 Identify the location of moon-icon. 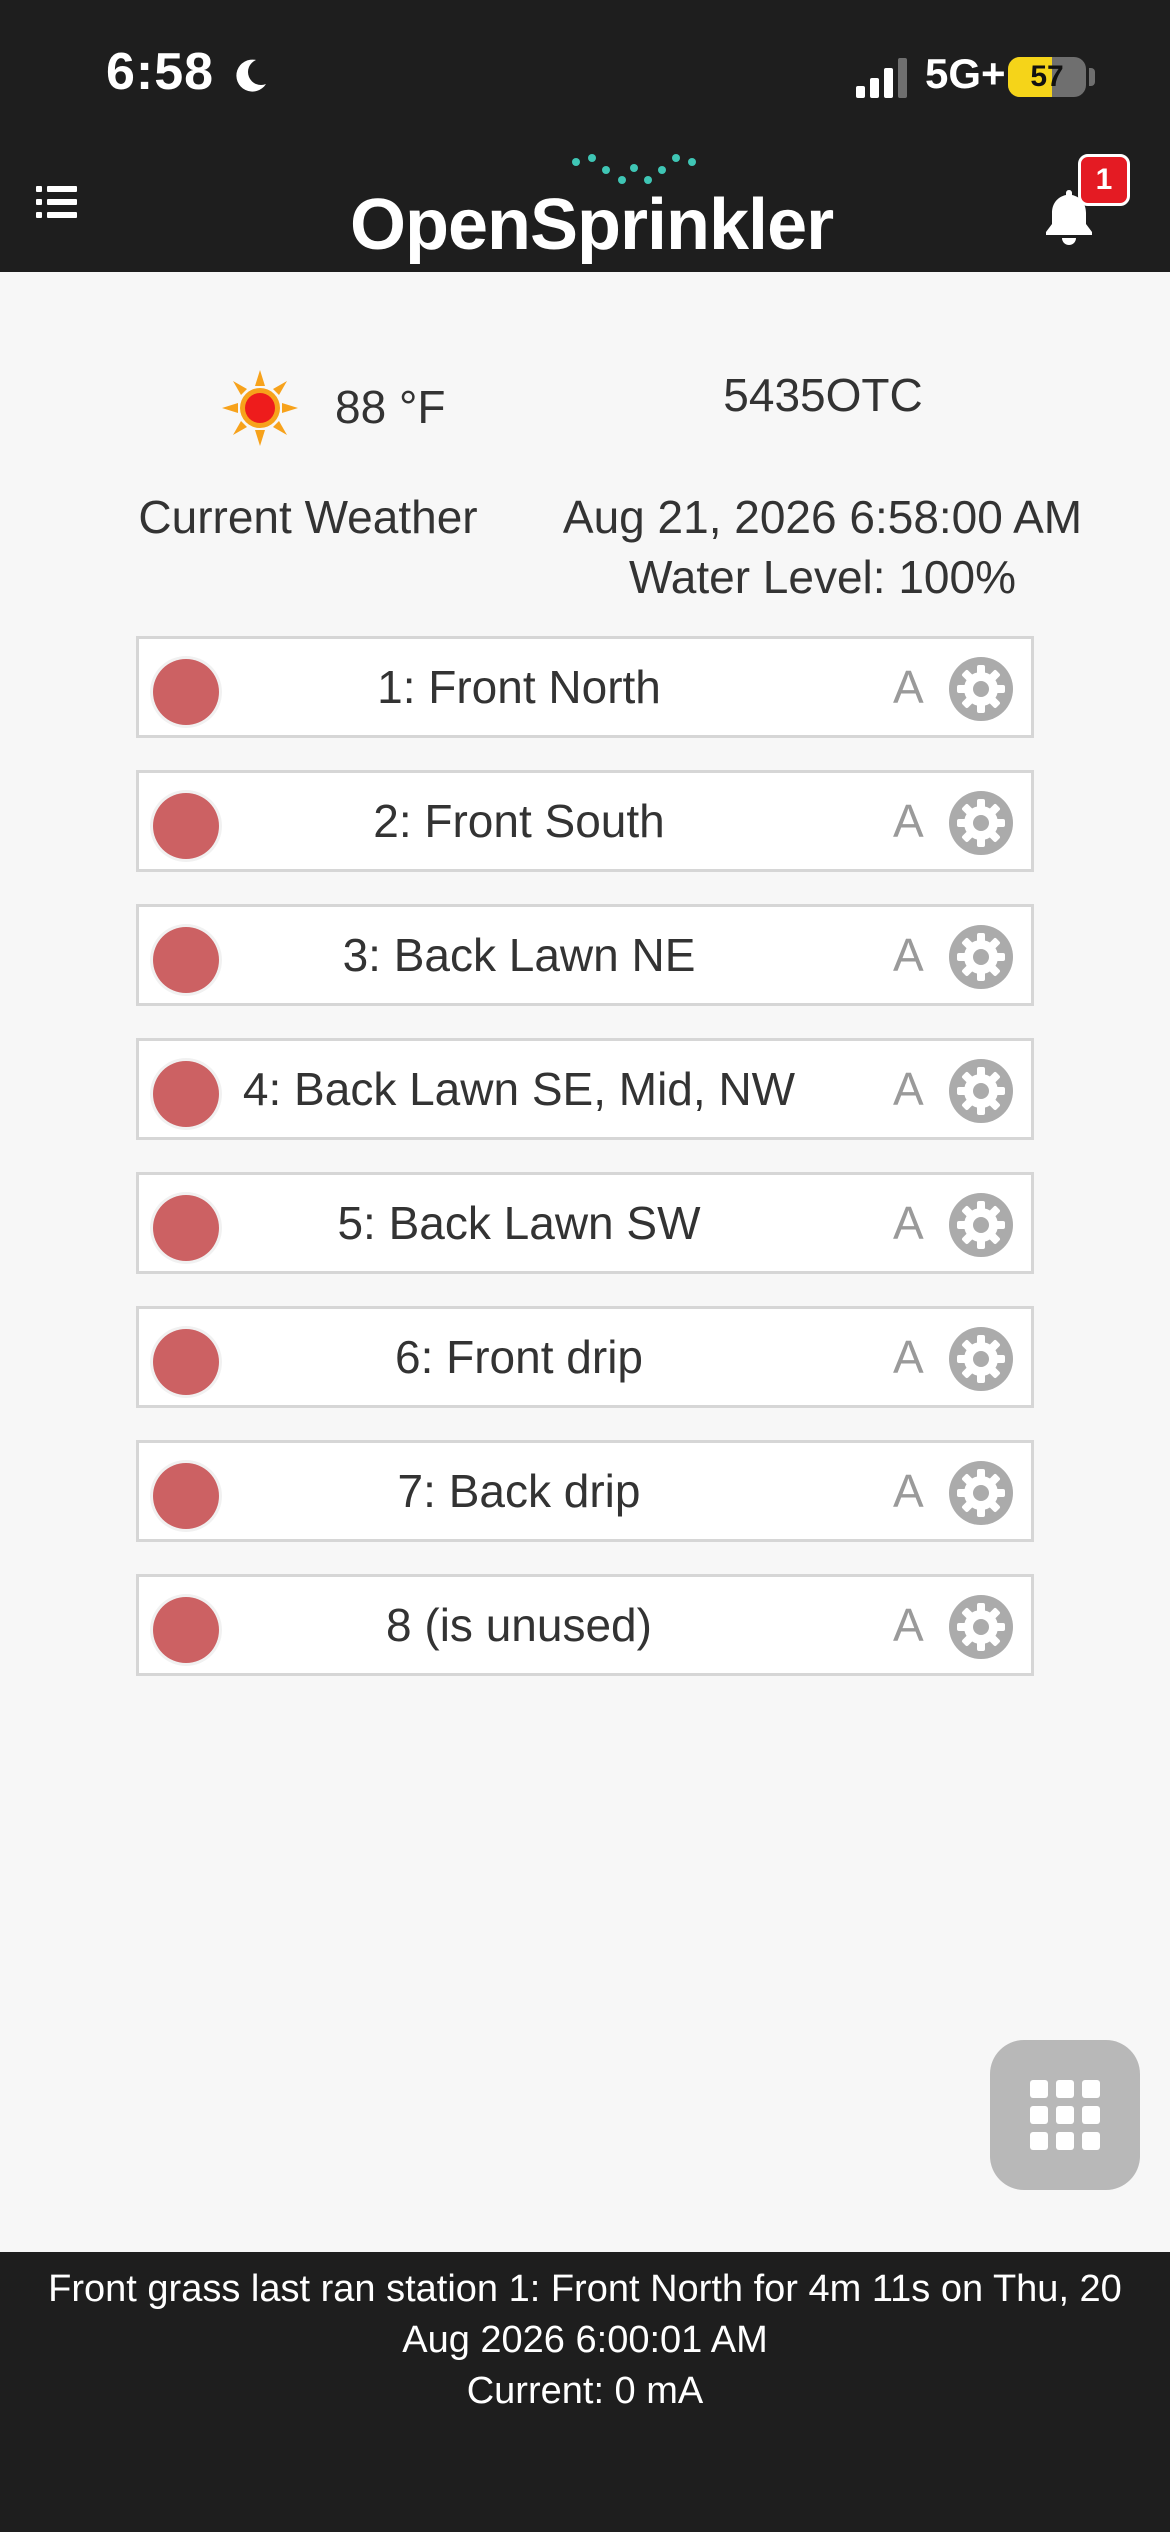
(251, 75).